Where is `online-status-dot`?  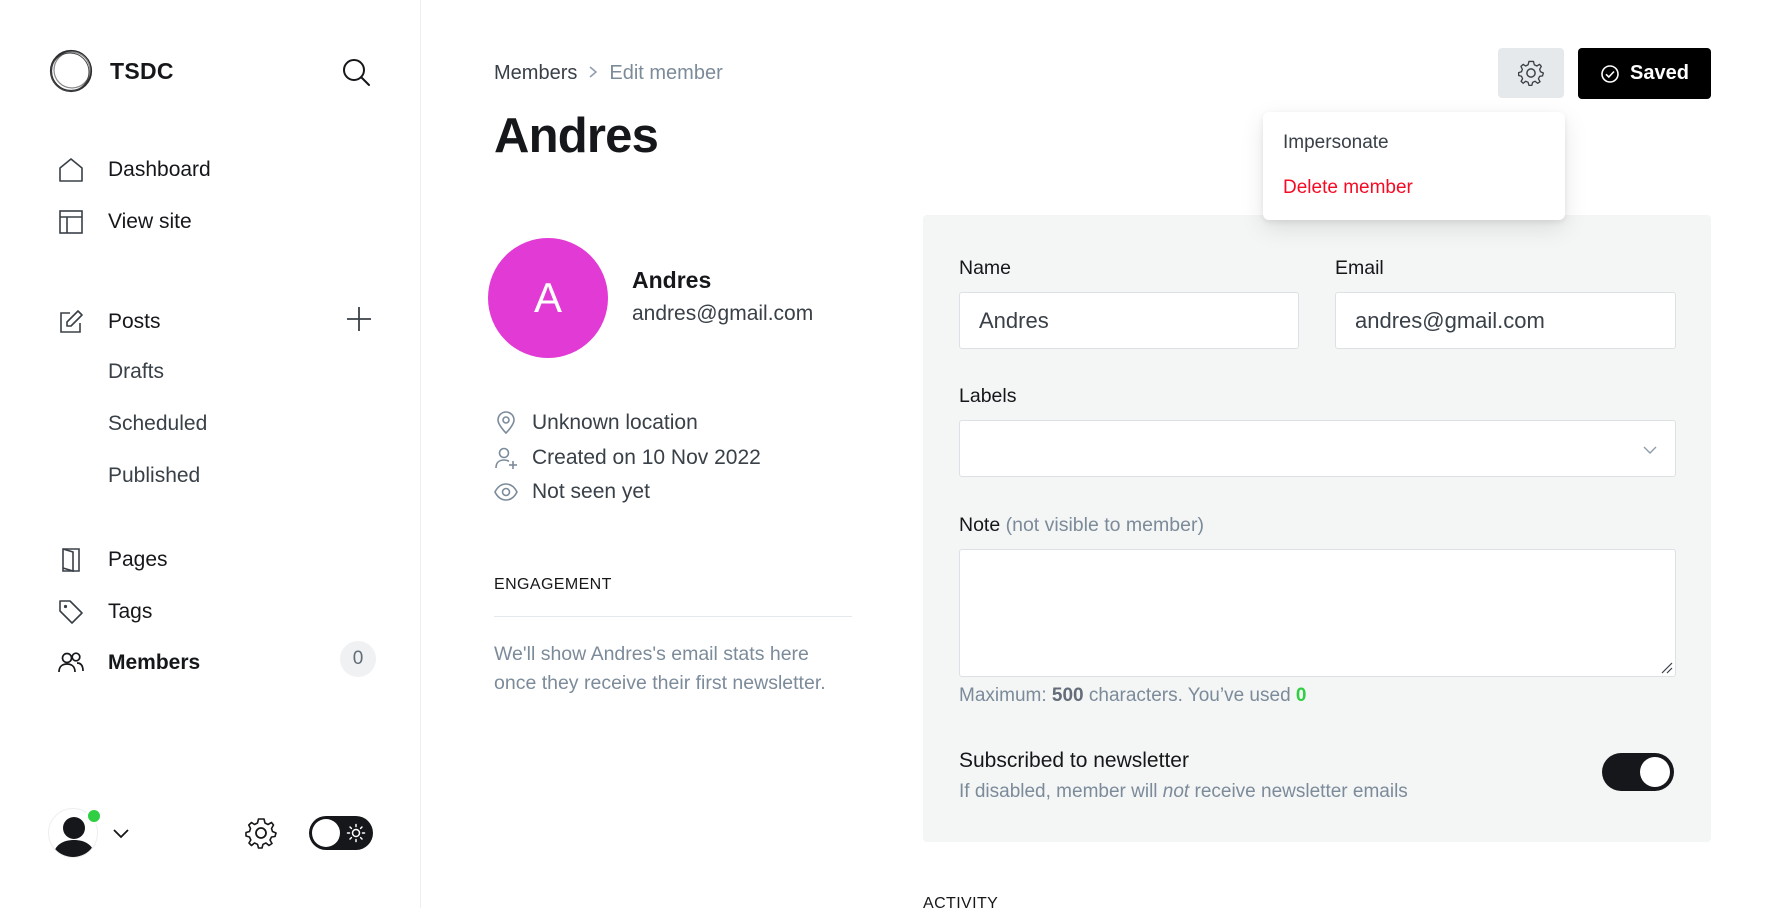
online-status-dot is located at coordinates (94, 816).